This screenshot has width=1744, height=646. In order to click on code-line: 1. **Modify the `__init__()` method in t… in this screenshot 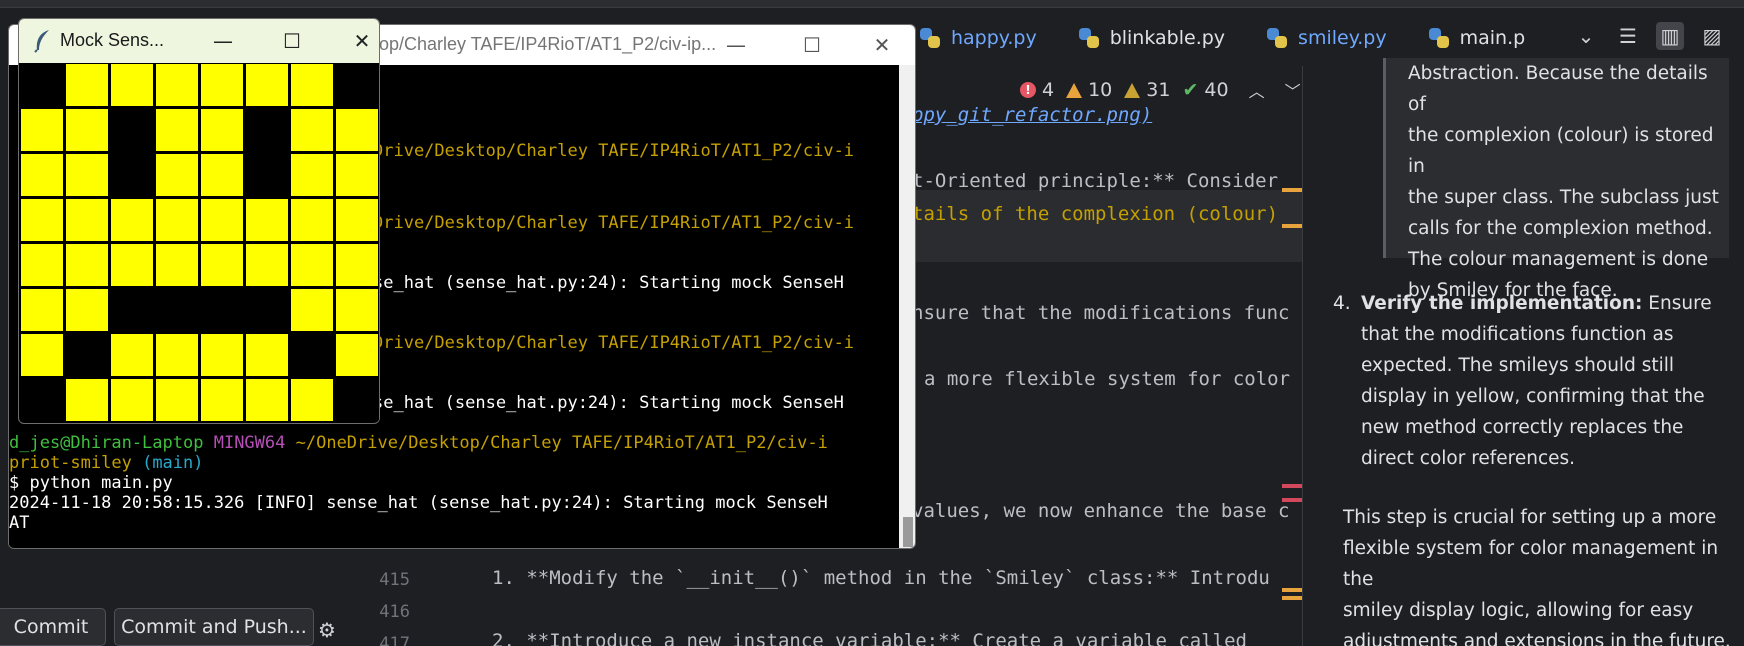, I will do `click(881, 578)`.